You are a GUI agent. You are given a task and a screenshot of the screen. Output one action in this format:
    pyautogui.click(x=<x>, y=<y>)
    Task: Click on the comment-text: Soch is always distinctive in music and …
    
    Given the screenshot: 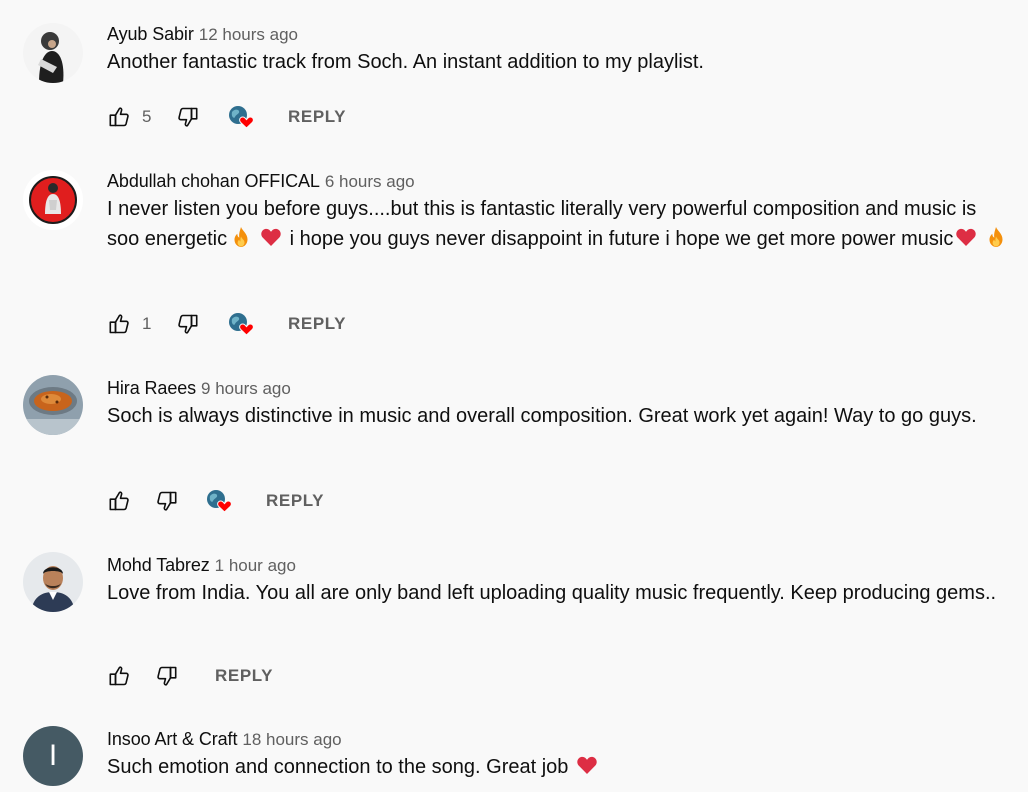 What is the action you would take?
    pyautogui.click(x=542, y=416)
    